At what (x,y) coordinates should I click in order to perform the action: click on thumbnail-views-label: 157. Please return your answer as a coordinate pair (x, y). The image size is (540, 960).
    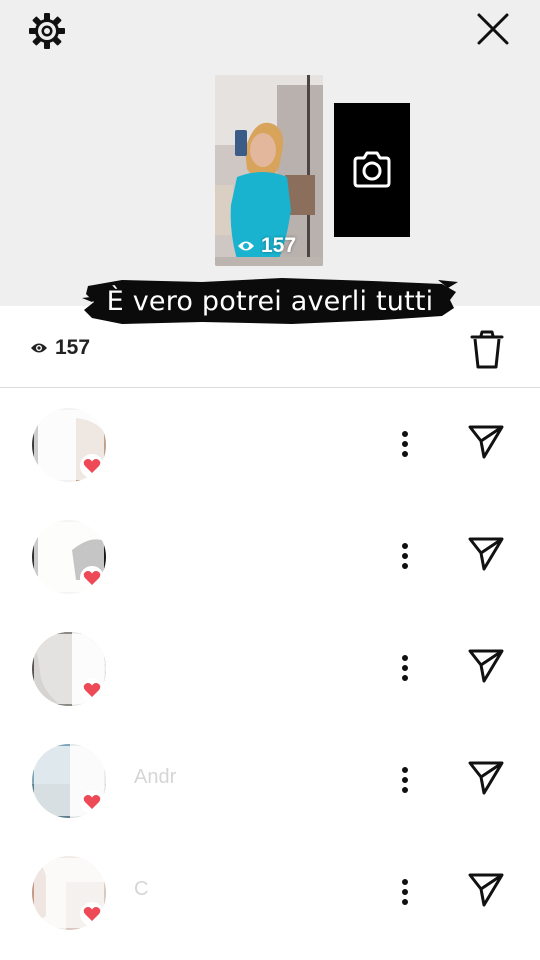
    Looking at the image, I should click on (279, 245).